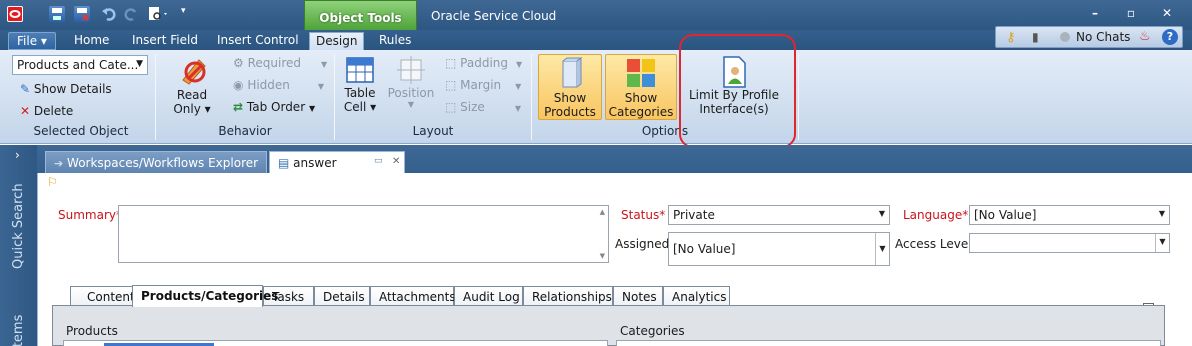 This screenshot has height=346, width=1192. What do you see at coordinates (32, 41) in the screenshot?
I see `tab-file: File ▾` at bounding box center [32, 41].